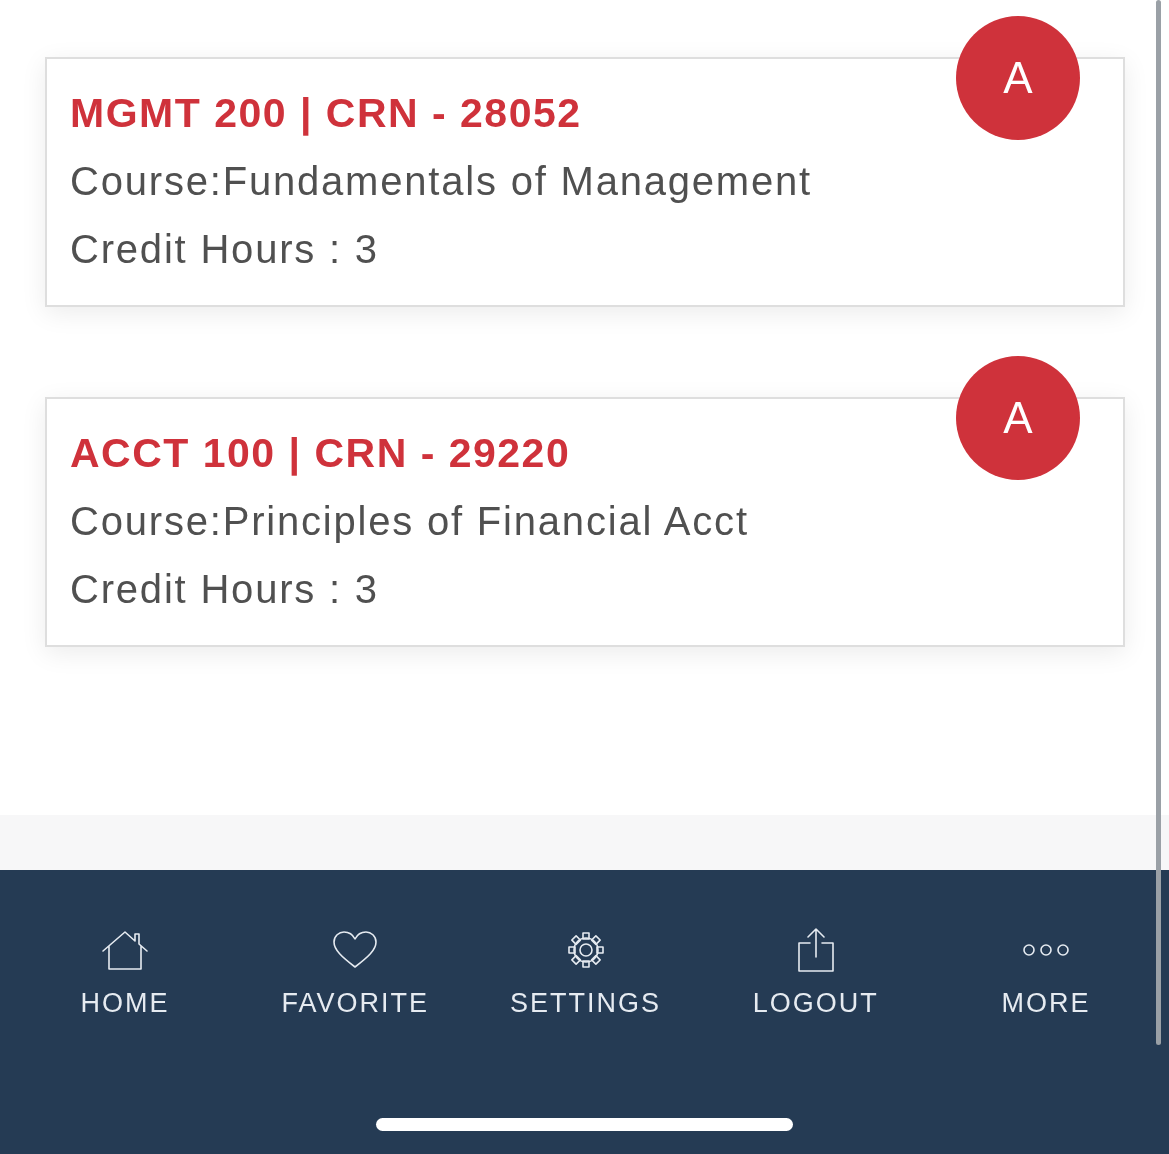 The image size is (1169, 1154). Describe the element at coordinates (1046, 972) in the screenshot. I see `tab-bar-item: MORE` at that location.